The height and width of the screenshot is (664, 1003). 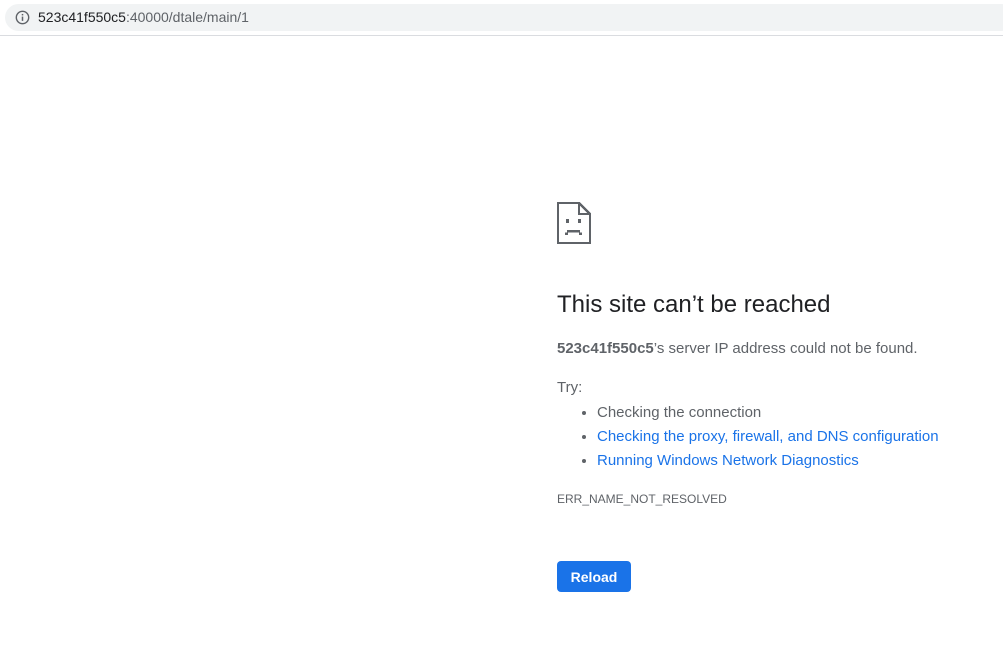 I want to click on sad-page-icon, so click(x=574, y=223).